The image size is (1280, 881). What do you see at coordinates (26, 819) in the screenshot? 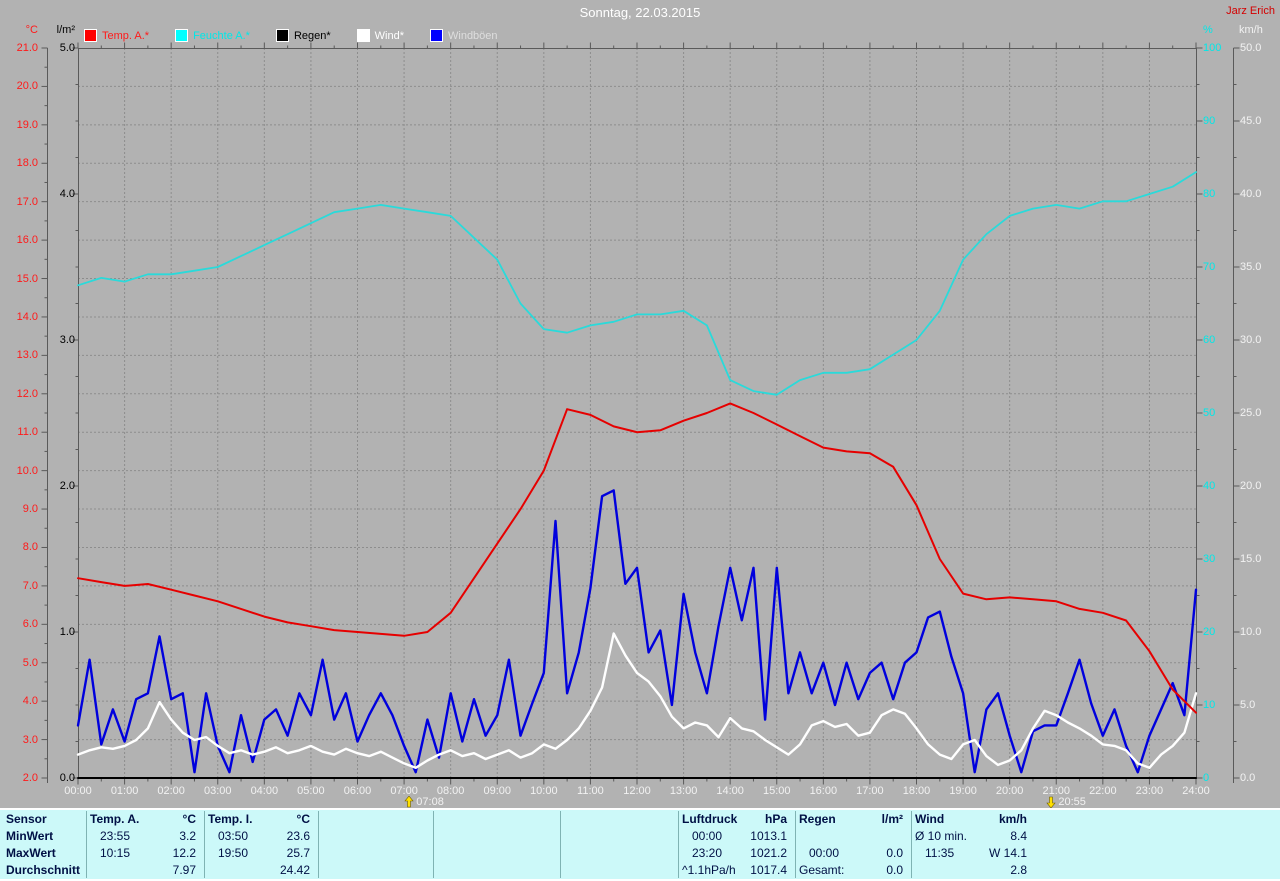
I see `table-row-label: Sensor` at bounding box center [26, 819].